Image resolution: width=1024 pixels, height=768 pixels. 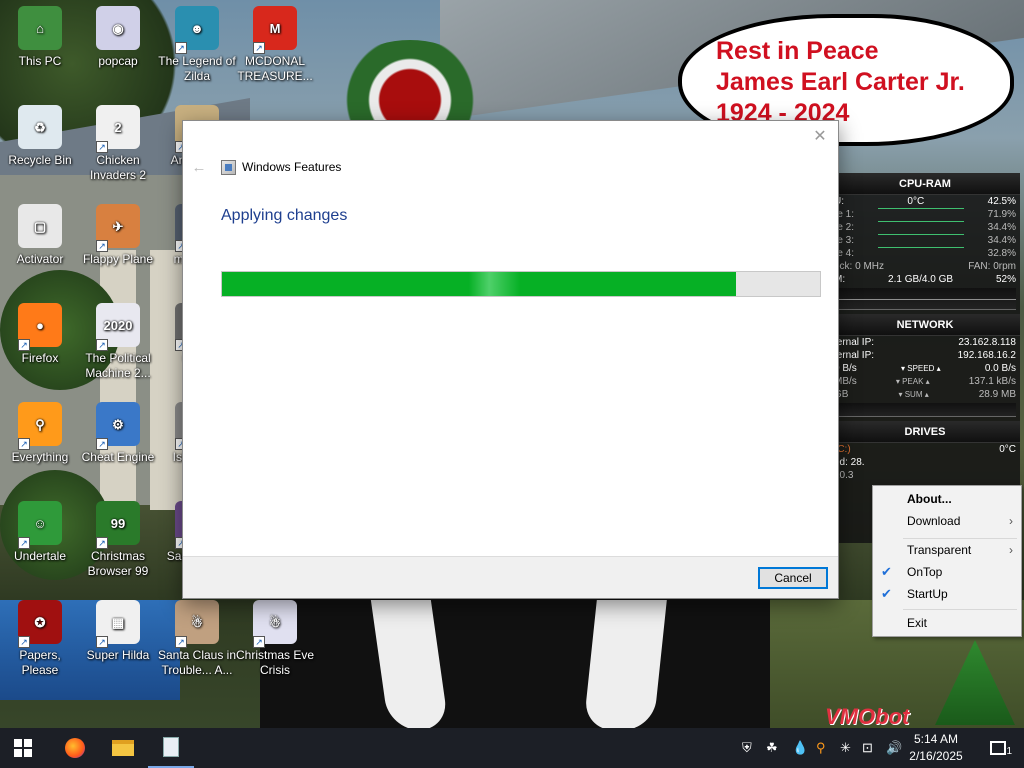 I want to click on menu-item-transparent: Transparent ›, so click(x=947, y=550).